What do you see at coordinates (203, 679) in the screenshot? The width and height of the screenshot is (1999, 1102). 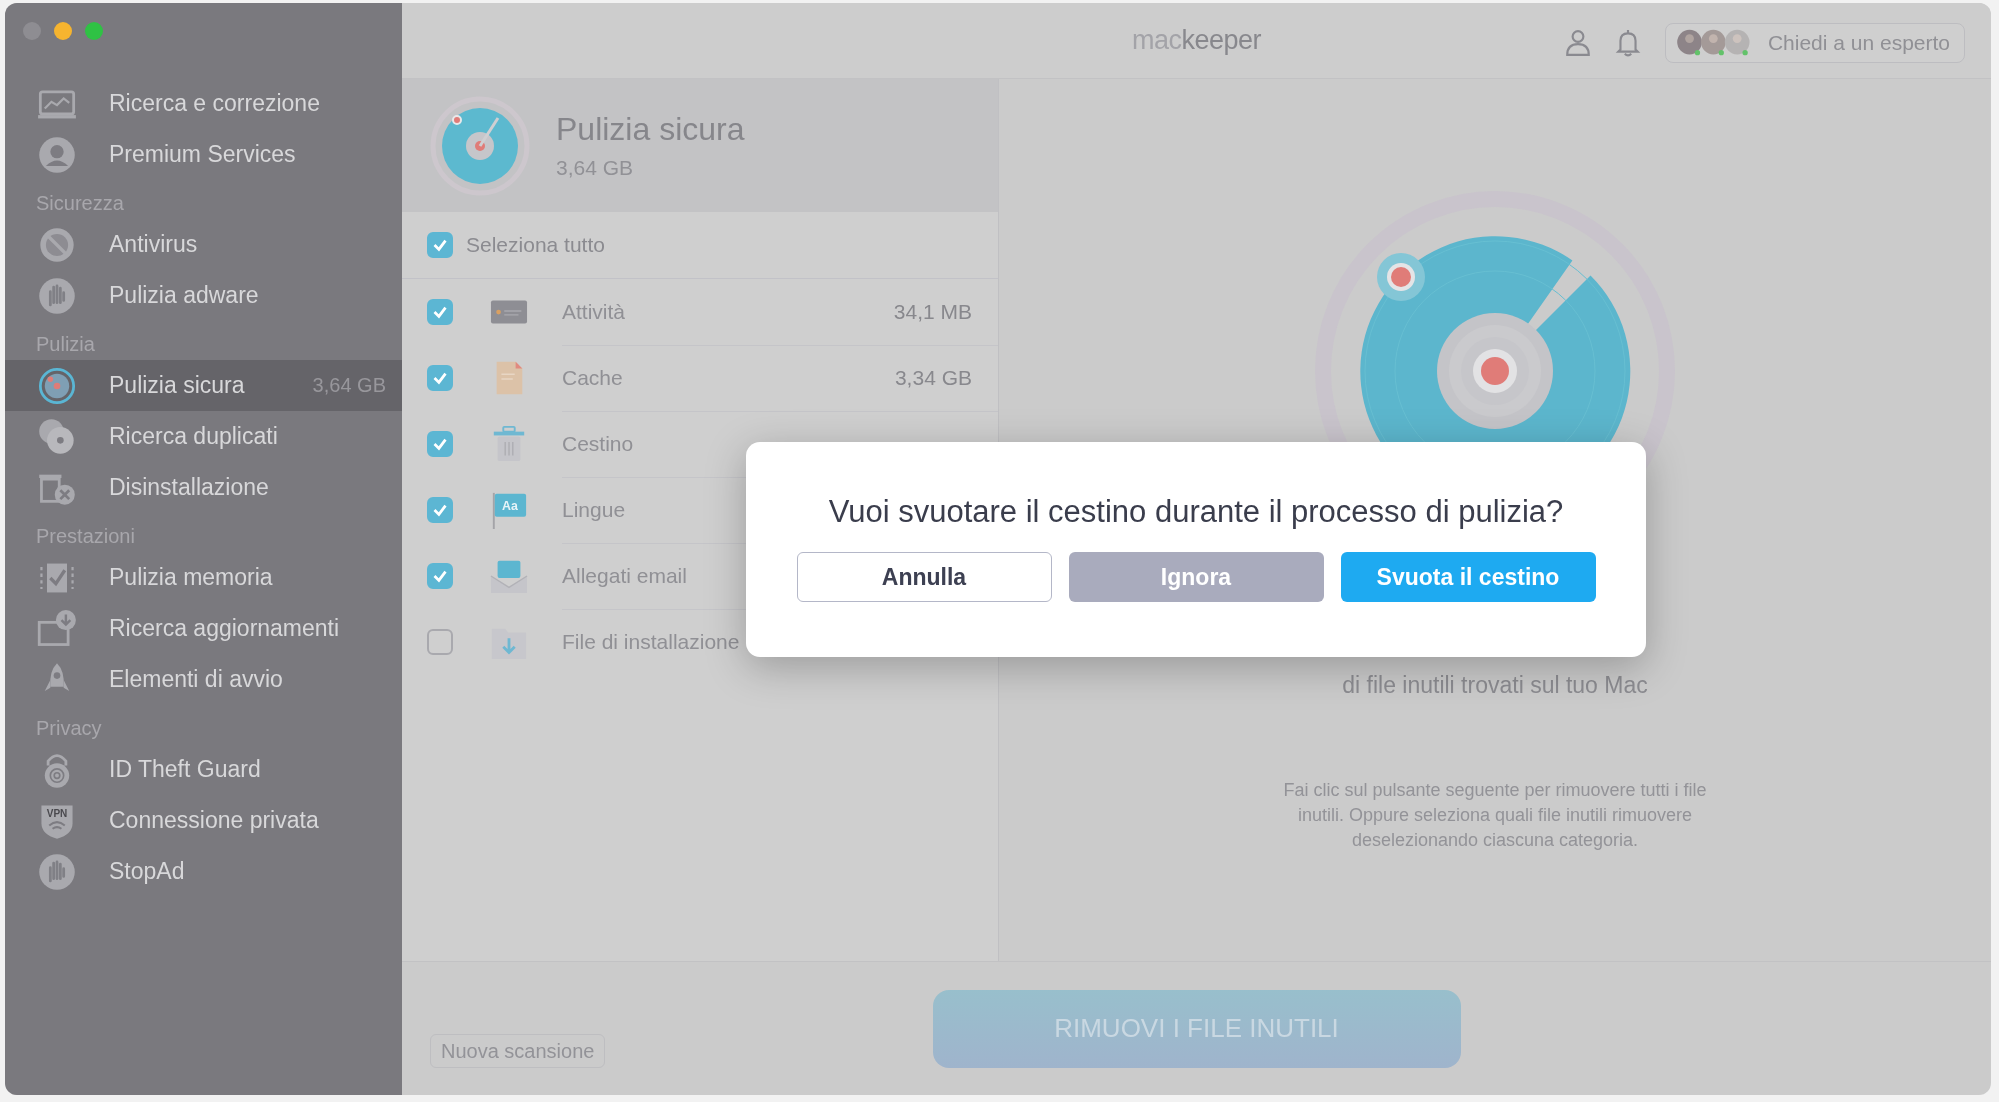 I see `sidebar-item: Elementi di avvio` at bounding box center [203, 679].